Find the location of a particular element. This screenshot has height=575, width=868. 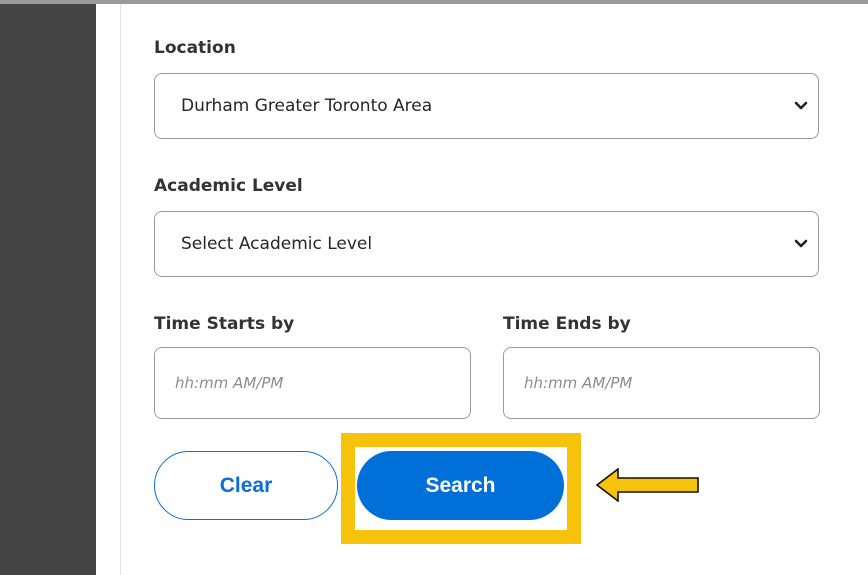

time-ends-label: Time Ends by is located at coordinates (567, 324).